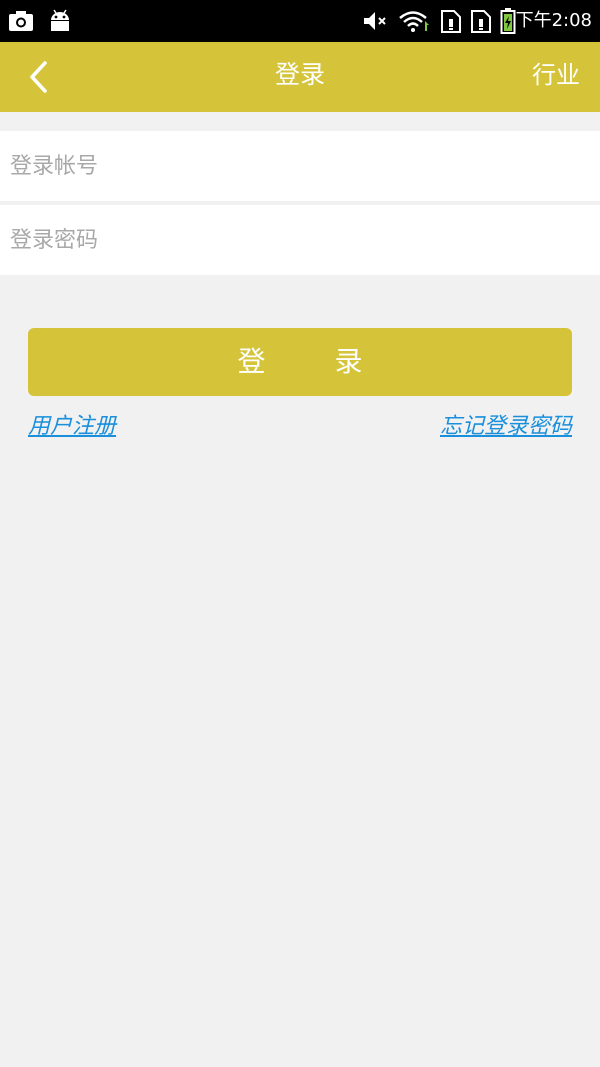 The width and height of the screenshot is (600, 1067). Describe the element at coordinates (451, 21) in the screenshot. I see `sim1-icon` at that location.